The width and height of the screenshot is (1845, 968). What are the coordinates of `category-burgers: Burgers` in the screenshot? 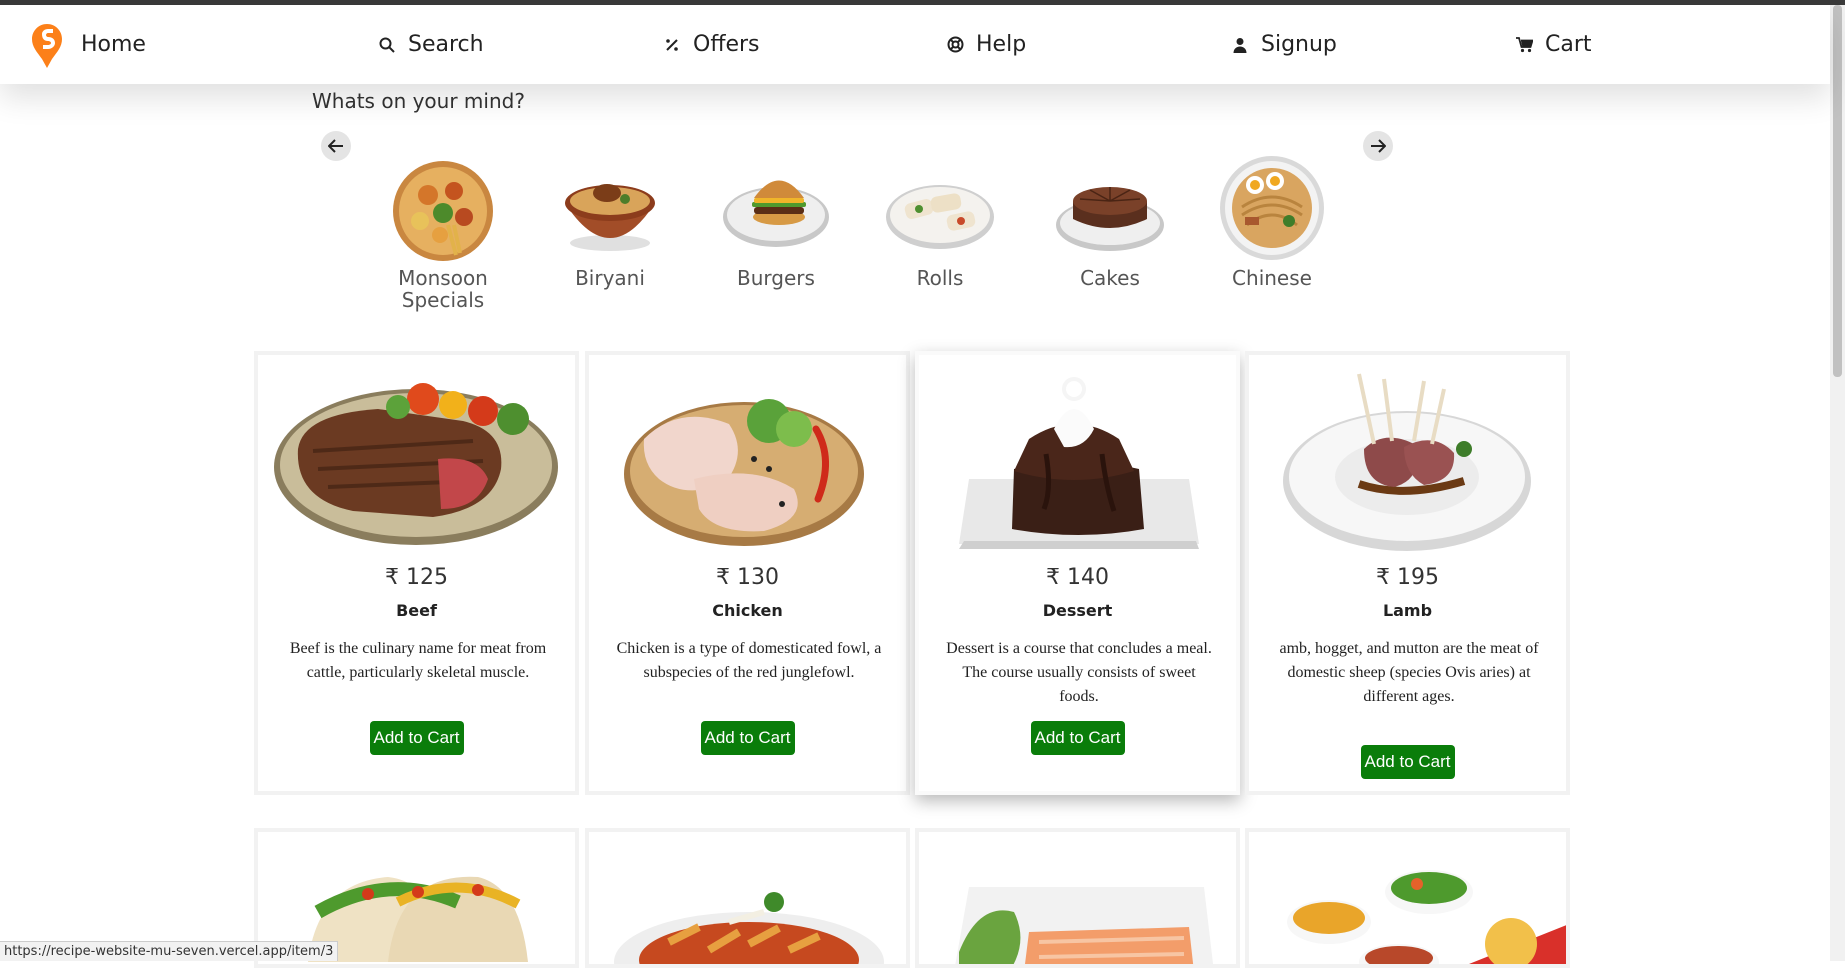 It's located at (776, 222).